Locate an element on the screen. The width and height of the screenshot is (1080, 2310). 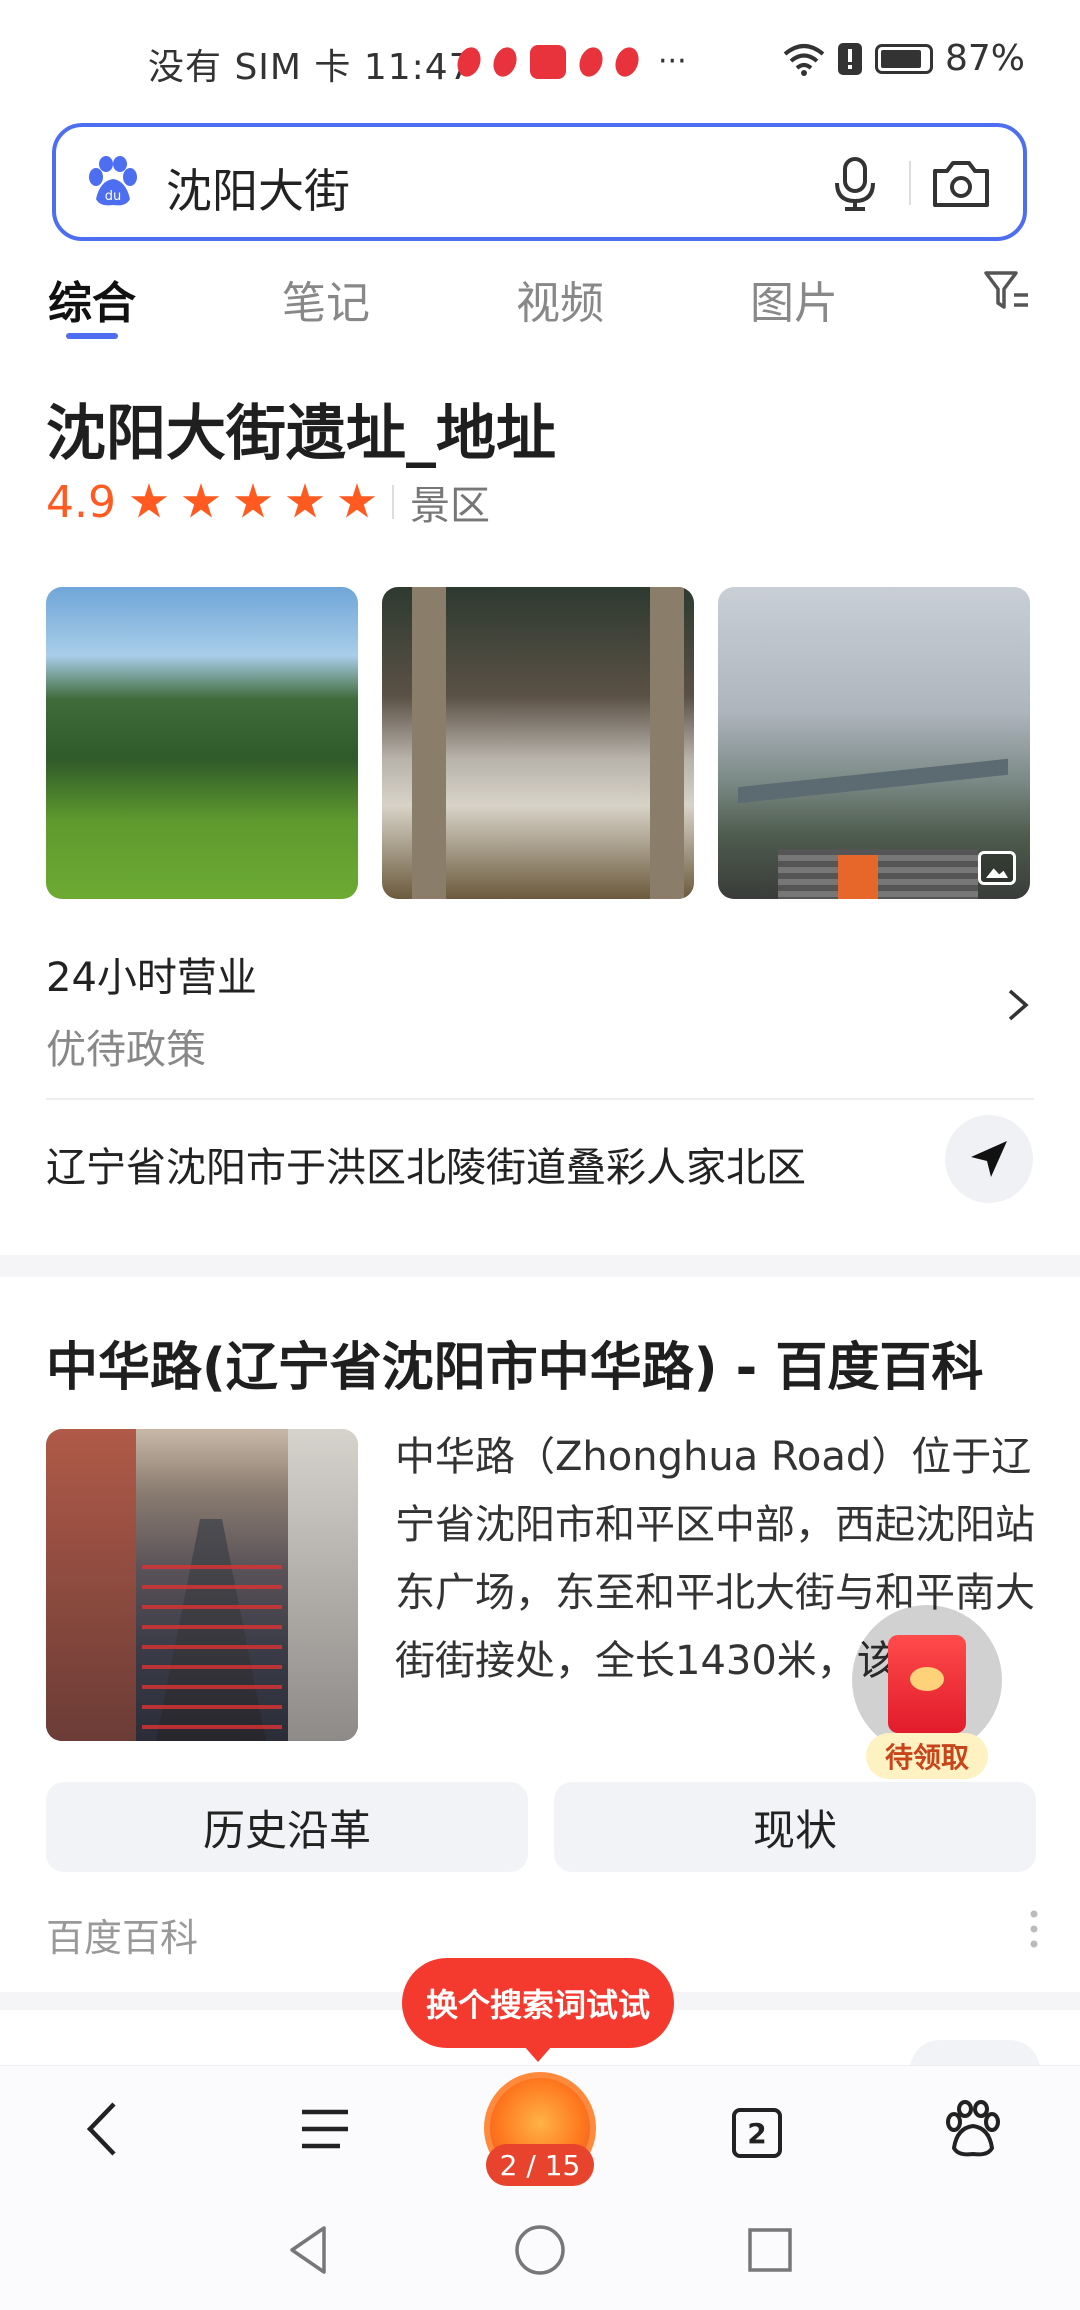
menu-icon is located at coordinates (325, 2129).